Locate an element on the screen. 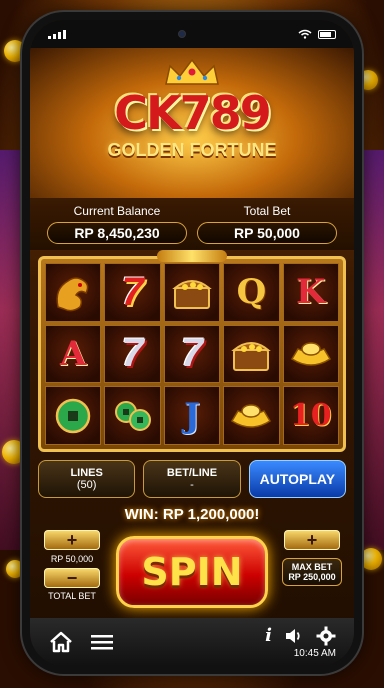 This screenshot has width=384, height=688. jade-coins-icon is located at coordinates (132, 415).